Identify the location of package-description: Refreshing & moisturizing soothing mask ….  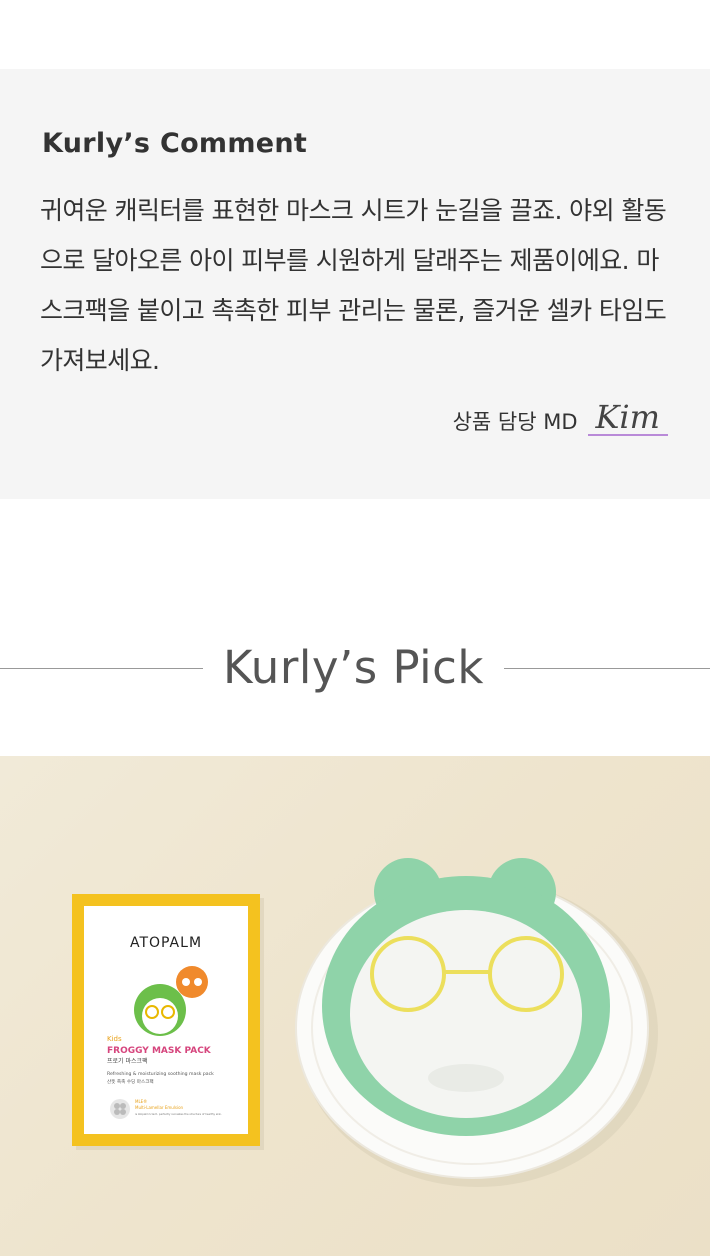
(160, 1074).